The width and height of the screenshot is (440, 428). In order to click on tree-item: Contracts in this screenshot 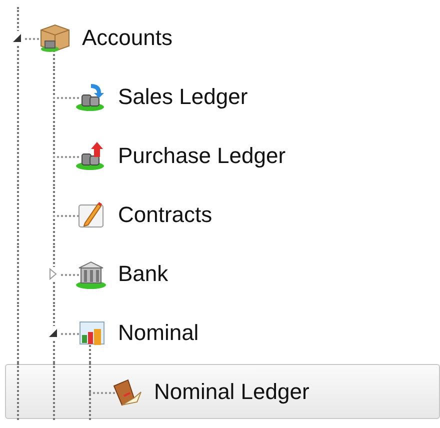, I will do `click(222, 214)`.